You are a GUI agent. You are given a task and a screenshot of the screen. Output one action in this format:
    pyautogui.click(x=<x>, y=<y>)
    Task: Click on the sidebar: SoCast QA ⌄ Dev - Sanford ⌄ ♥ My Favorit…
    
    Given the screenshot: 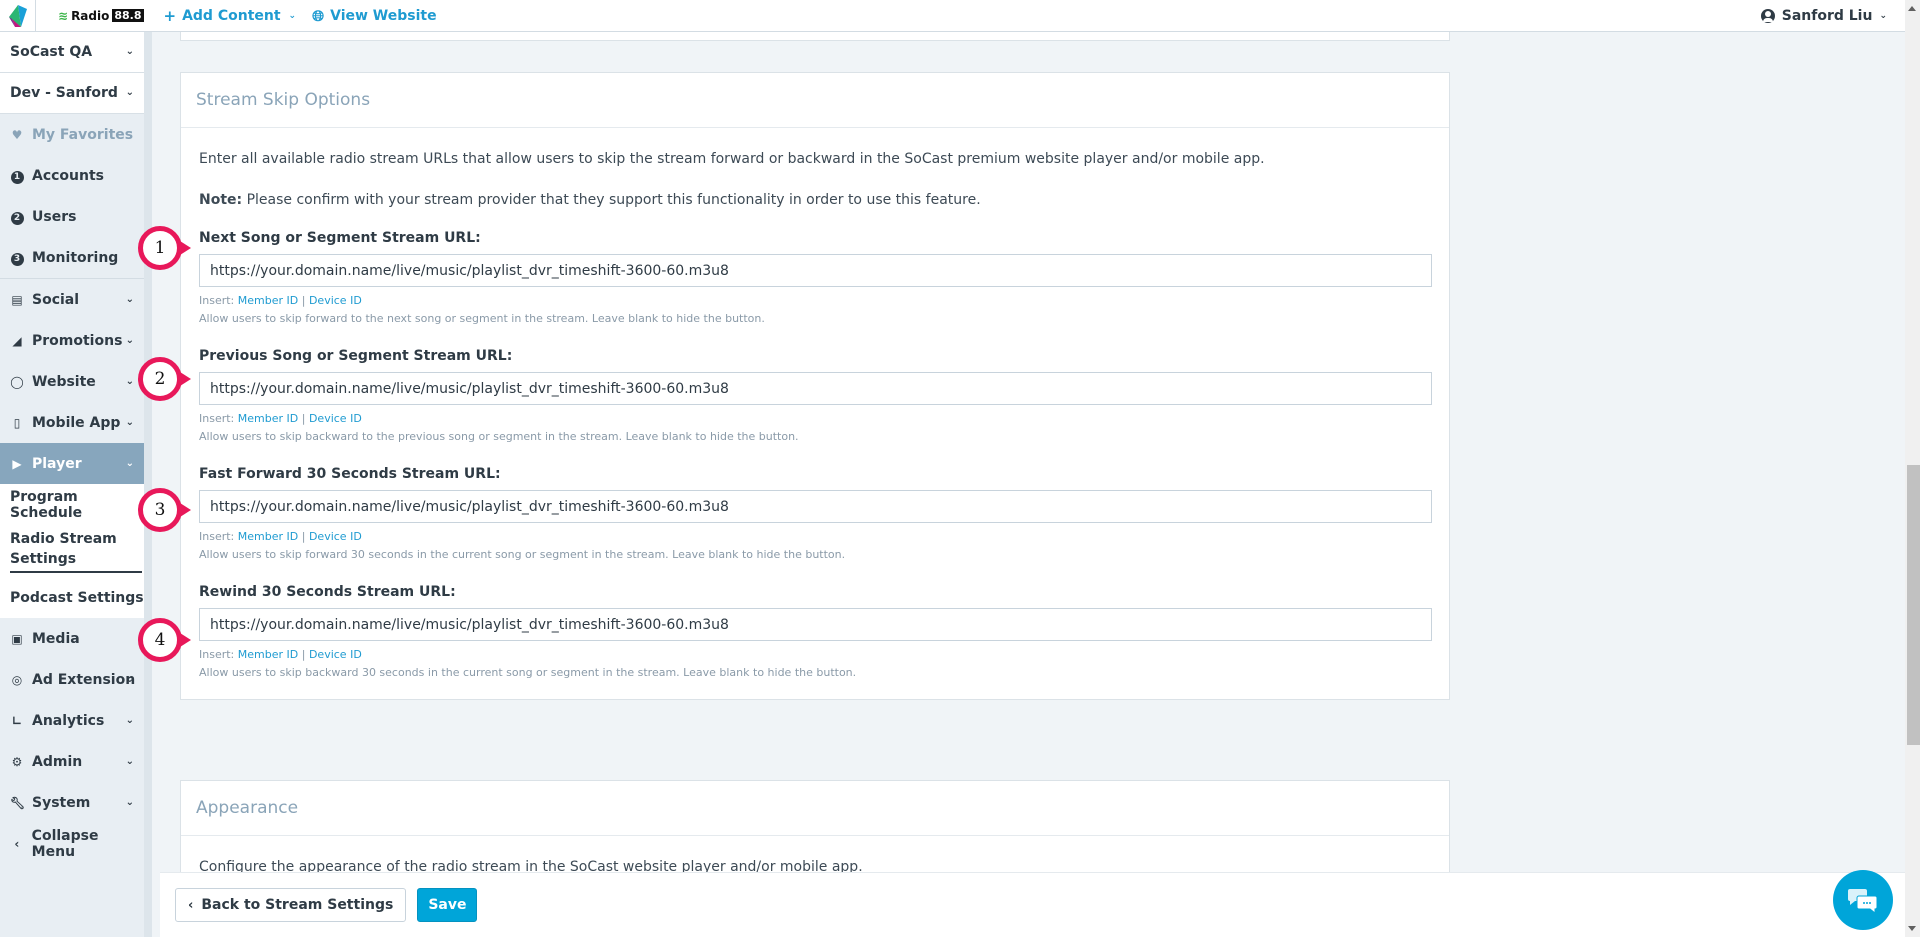 What is the action you would take?
    pyautogui.click(x=76, y=484)
    